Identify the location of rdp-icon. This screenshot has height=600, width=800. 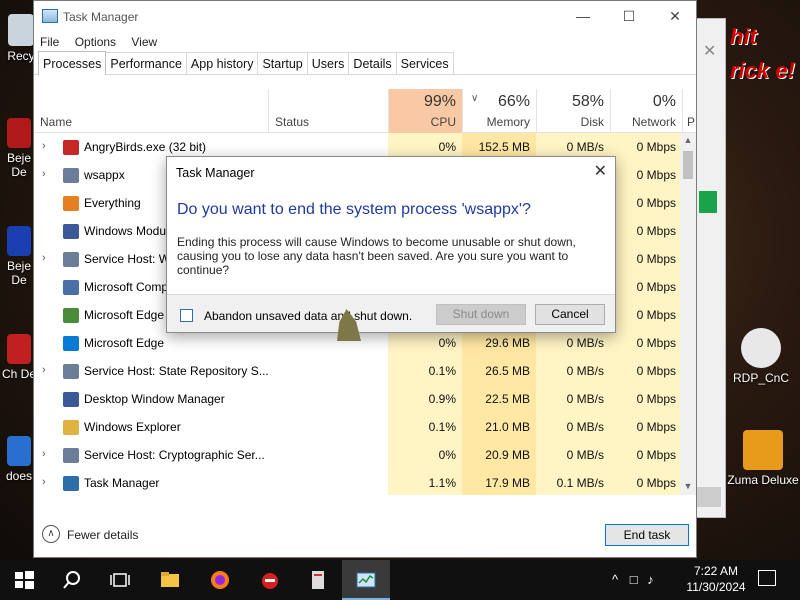
(761, 348).